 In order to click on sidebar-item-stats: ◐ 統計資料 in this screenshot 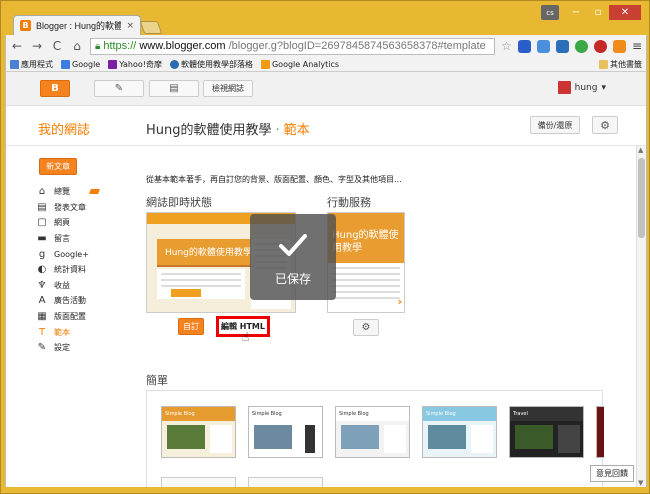, I will do `click(67, 270)`.